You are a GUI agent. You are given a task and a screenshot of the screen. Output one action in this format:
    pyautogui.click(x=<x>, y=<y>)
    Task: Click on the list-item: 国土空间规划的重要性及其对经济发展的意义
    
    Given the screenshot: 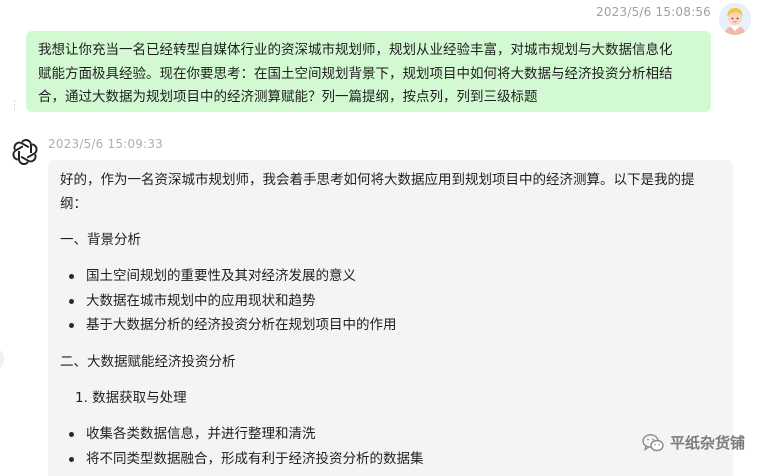 What is the action you would take?
    pyautogui.click(x=395, y=276)
    